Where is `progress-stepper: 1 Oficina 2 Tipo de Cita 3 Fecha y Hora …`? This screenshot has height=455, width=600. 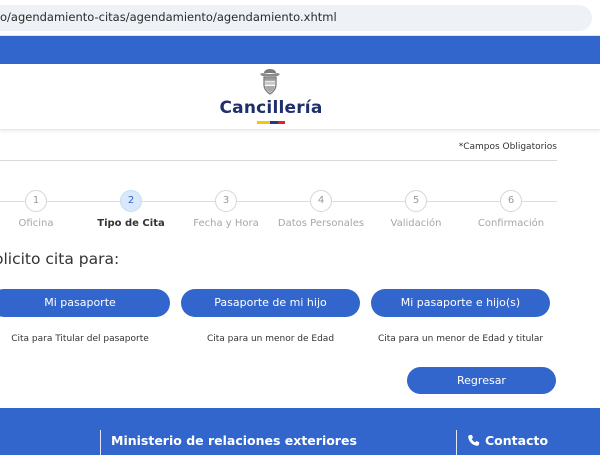
progress-stepper: 1 Oficina 2 Tipo de Cita 3 Fecha y Hora … is located at coordinates (300, 212).